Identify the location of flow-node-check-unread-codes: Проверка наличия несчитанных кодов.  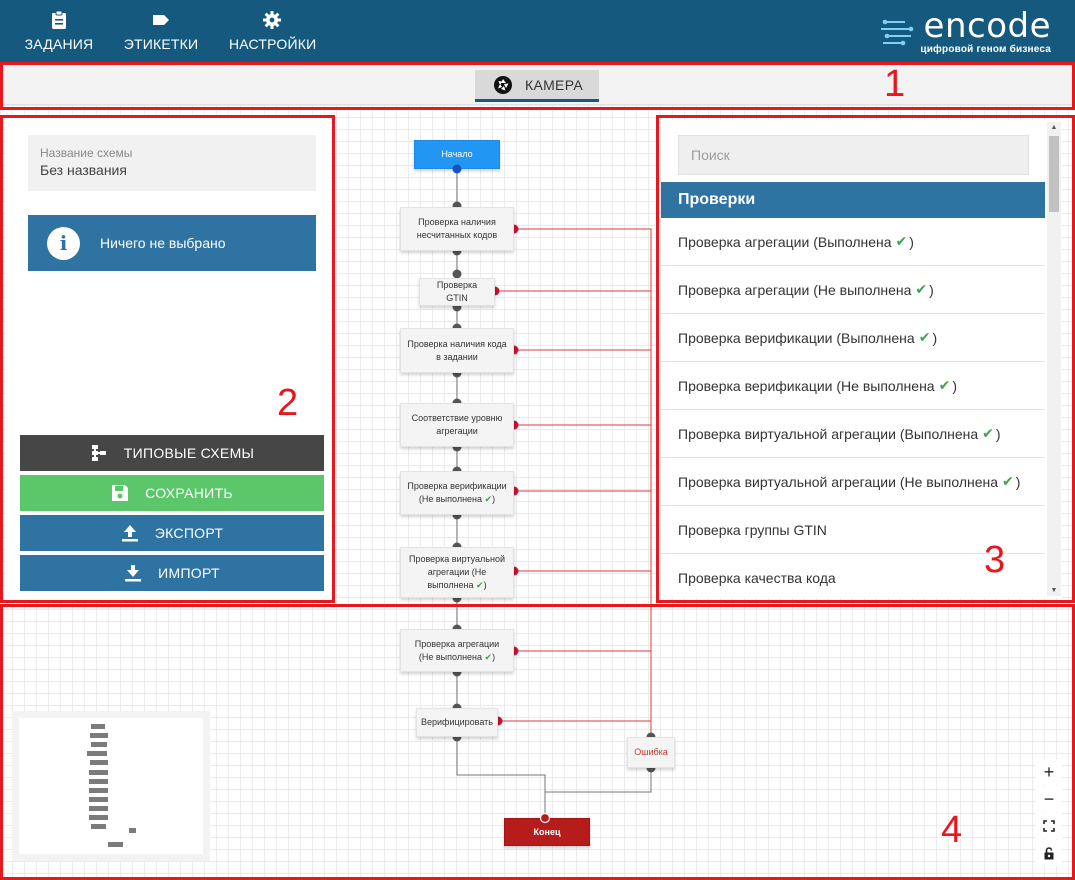
(457, 229).